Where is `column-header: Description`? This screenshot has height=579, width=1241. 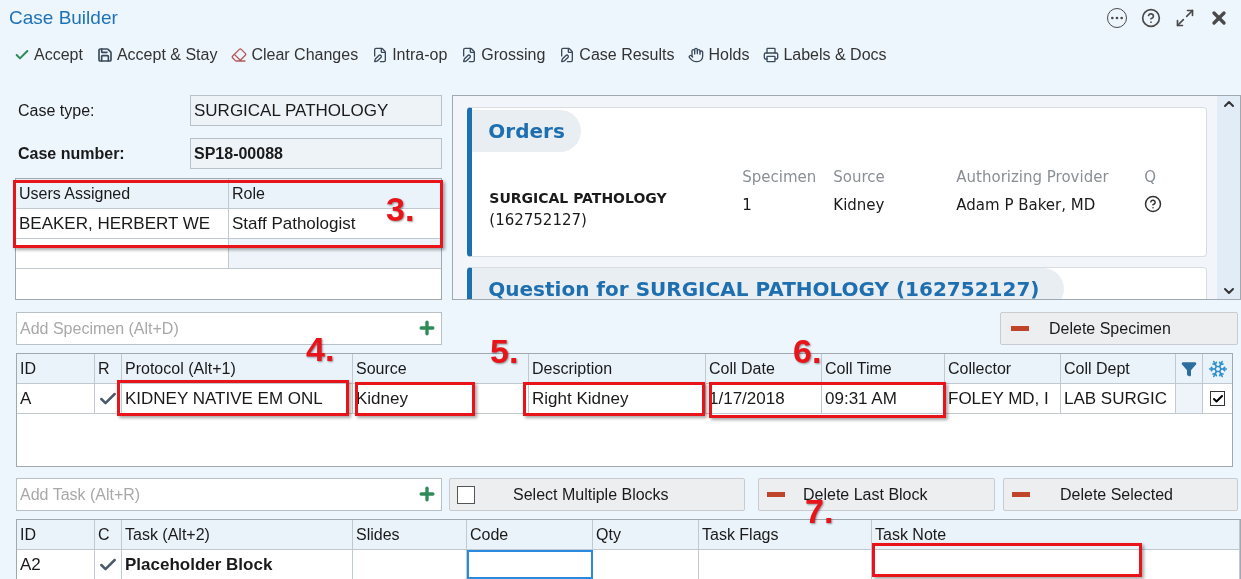 column-header: Description is located at coordinates (617, 368).